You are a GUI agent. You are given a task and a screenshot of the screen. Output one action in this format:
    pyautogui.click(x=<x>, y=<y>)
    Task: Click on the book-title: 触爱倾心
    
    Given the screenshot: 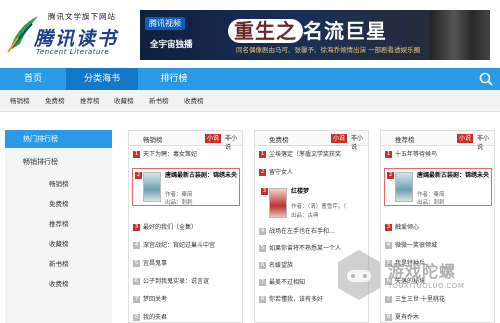 What is the action you would take?
    pyautogui.click(x=407, y=227)
    